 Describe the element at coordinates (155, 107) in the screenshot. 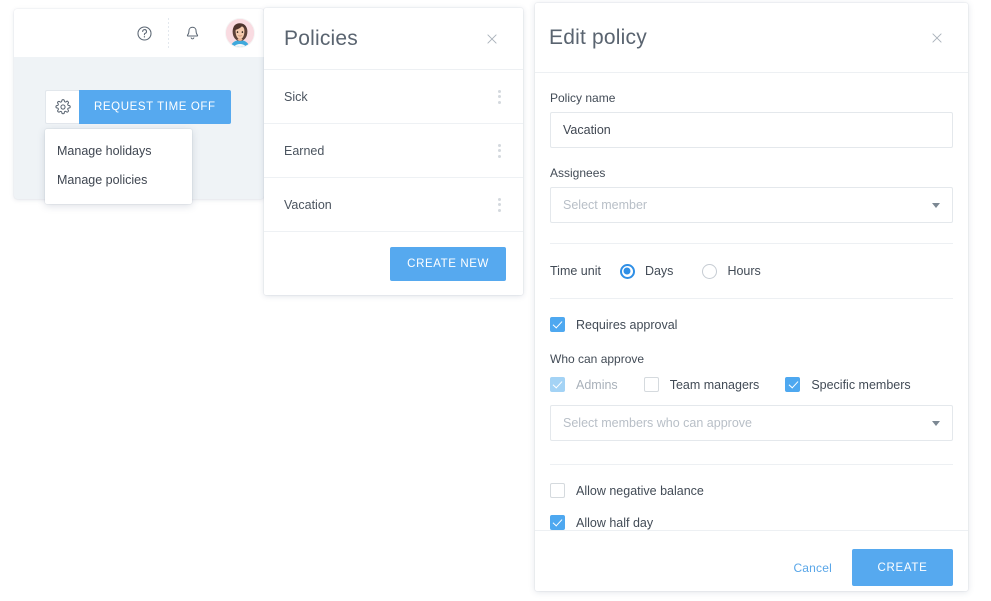

I see `request-time-off-button: REQUEST TIME OFF` at that location.